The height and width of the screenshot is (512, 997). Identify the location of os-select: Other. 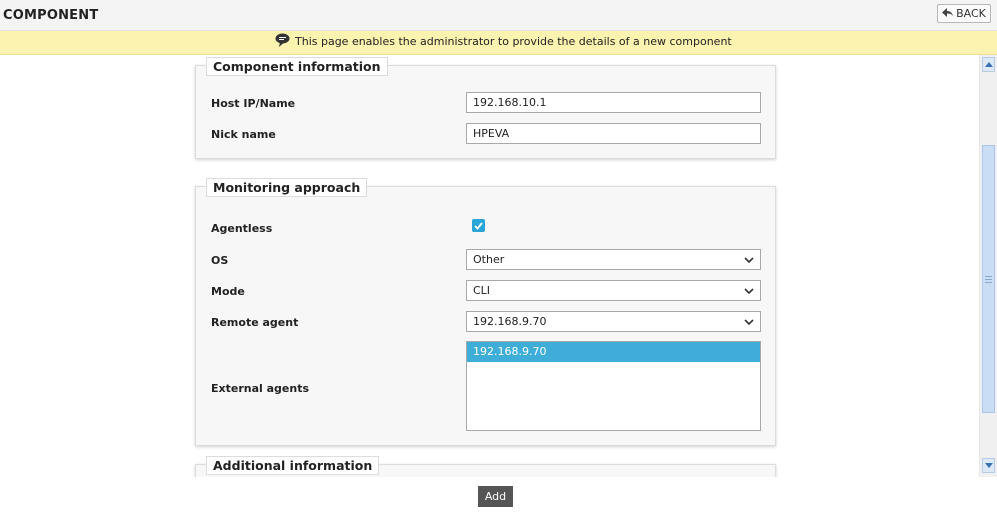
(613, 259).